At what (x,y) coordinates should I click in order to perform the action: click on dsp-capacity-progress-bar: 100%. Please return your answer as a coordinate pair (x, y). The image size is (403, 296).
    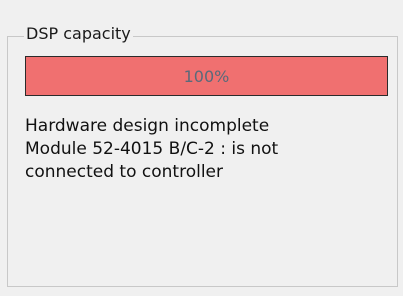
    Looking at the image, I should click on (206, 76).